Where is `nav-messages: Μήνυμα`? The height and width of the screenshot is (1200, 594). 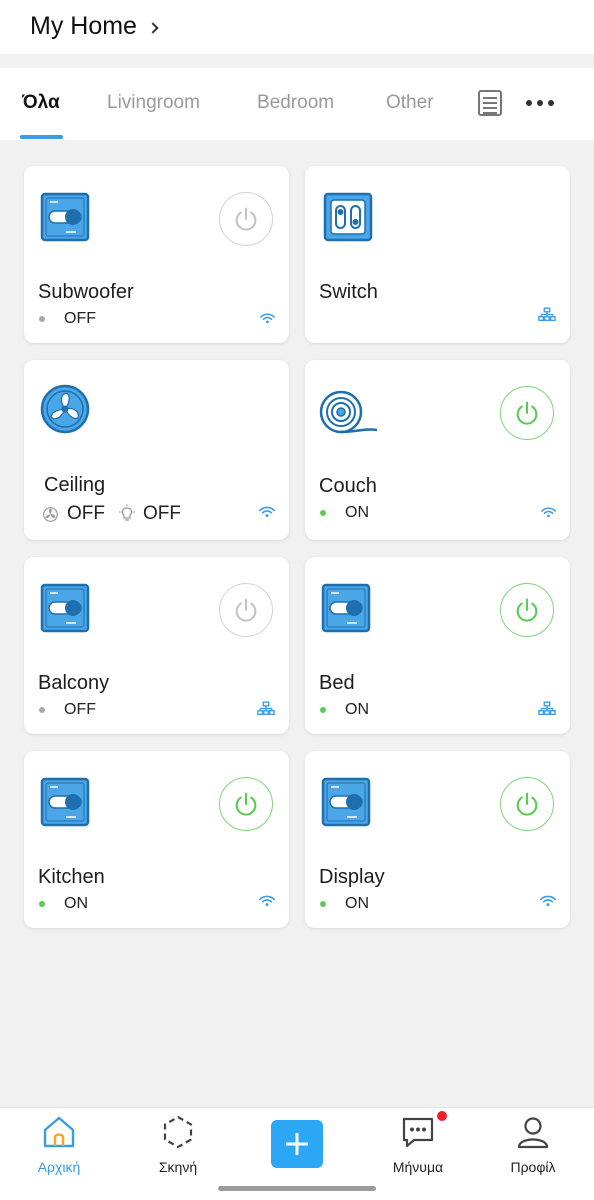 nav-messages: Μήνυμα is located at coordinates (418, 1144).